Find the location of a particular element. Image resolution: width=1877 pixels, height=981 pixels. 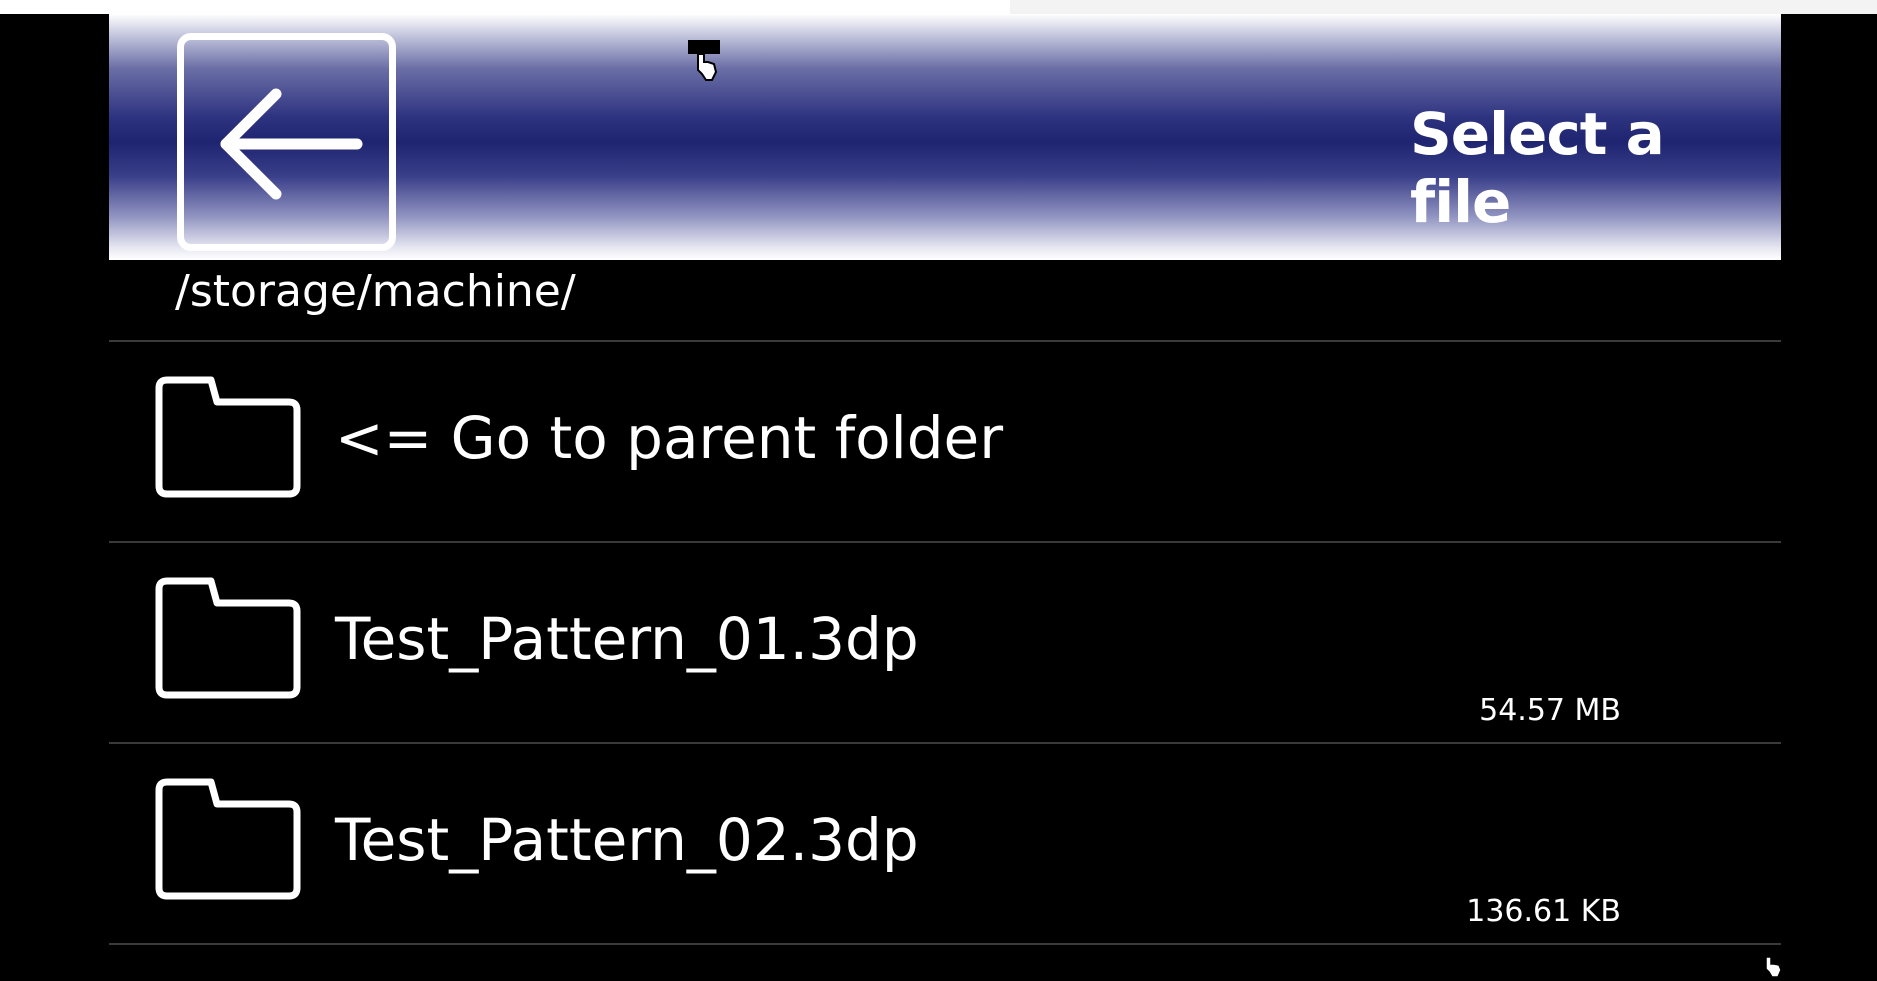

file-name: Test_Pattern_01.3dp is located at coordinates (627, 639).